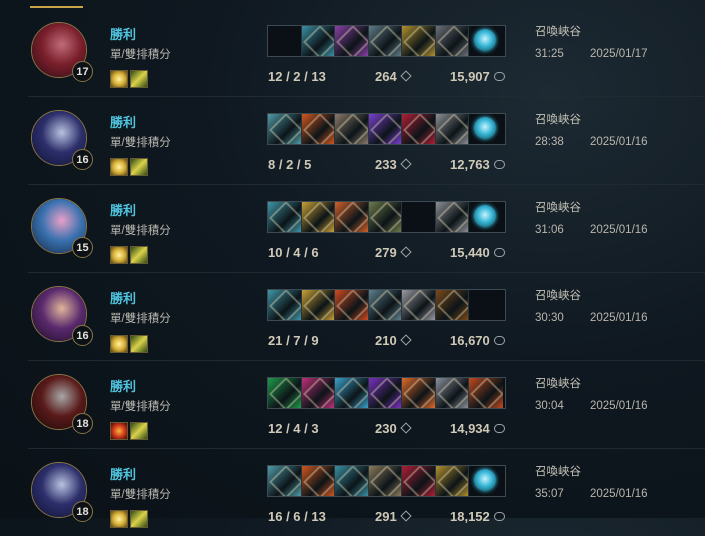 The image size is (705, 536). I want to click on creep-score-value: 291, so click(386, 516).